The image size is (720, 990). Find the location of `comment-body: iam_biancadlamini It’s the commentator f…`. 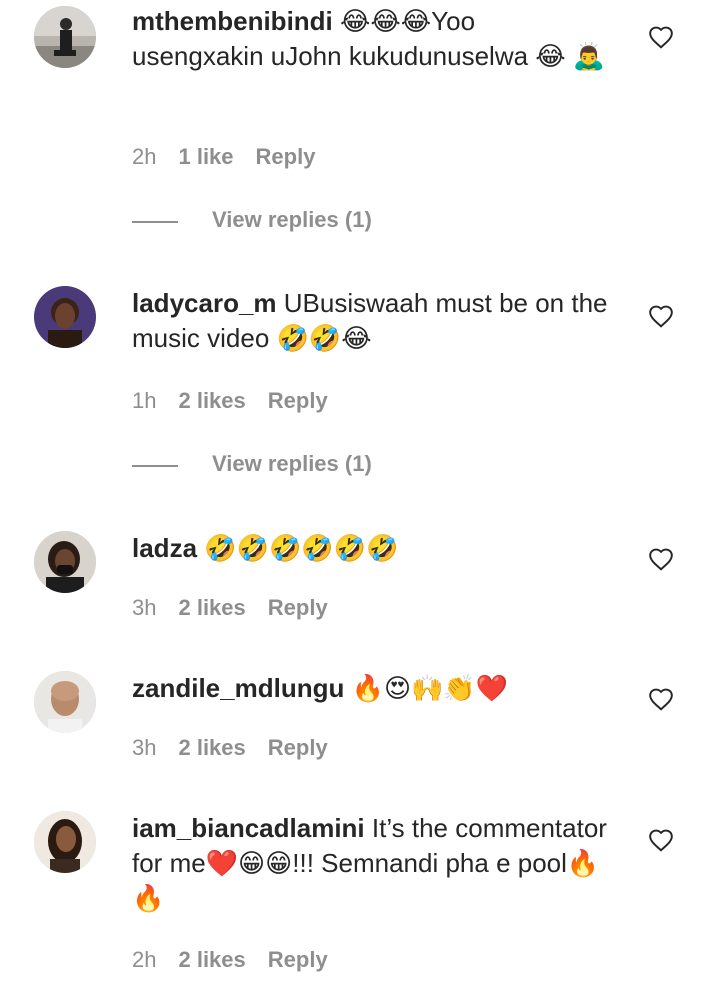

comment-body: iam_biancadlamini It’s the commentator f… is located at coordinates (372, 863).